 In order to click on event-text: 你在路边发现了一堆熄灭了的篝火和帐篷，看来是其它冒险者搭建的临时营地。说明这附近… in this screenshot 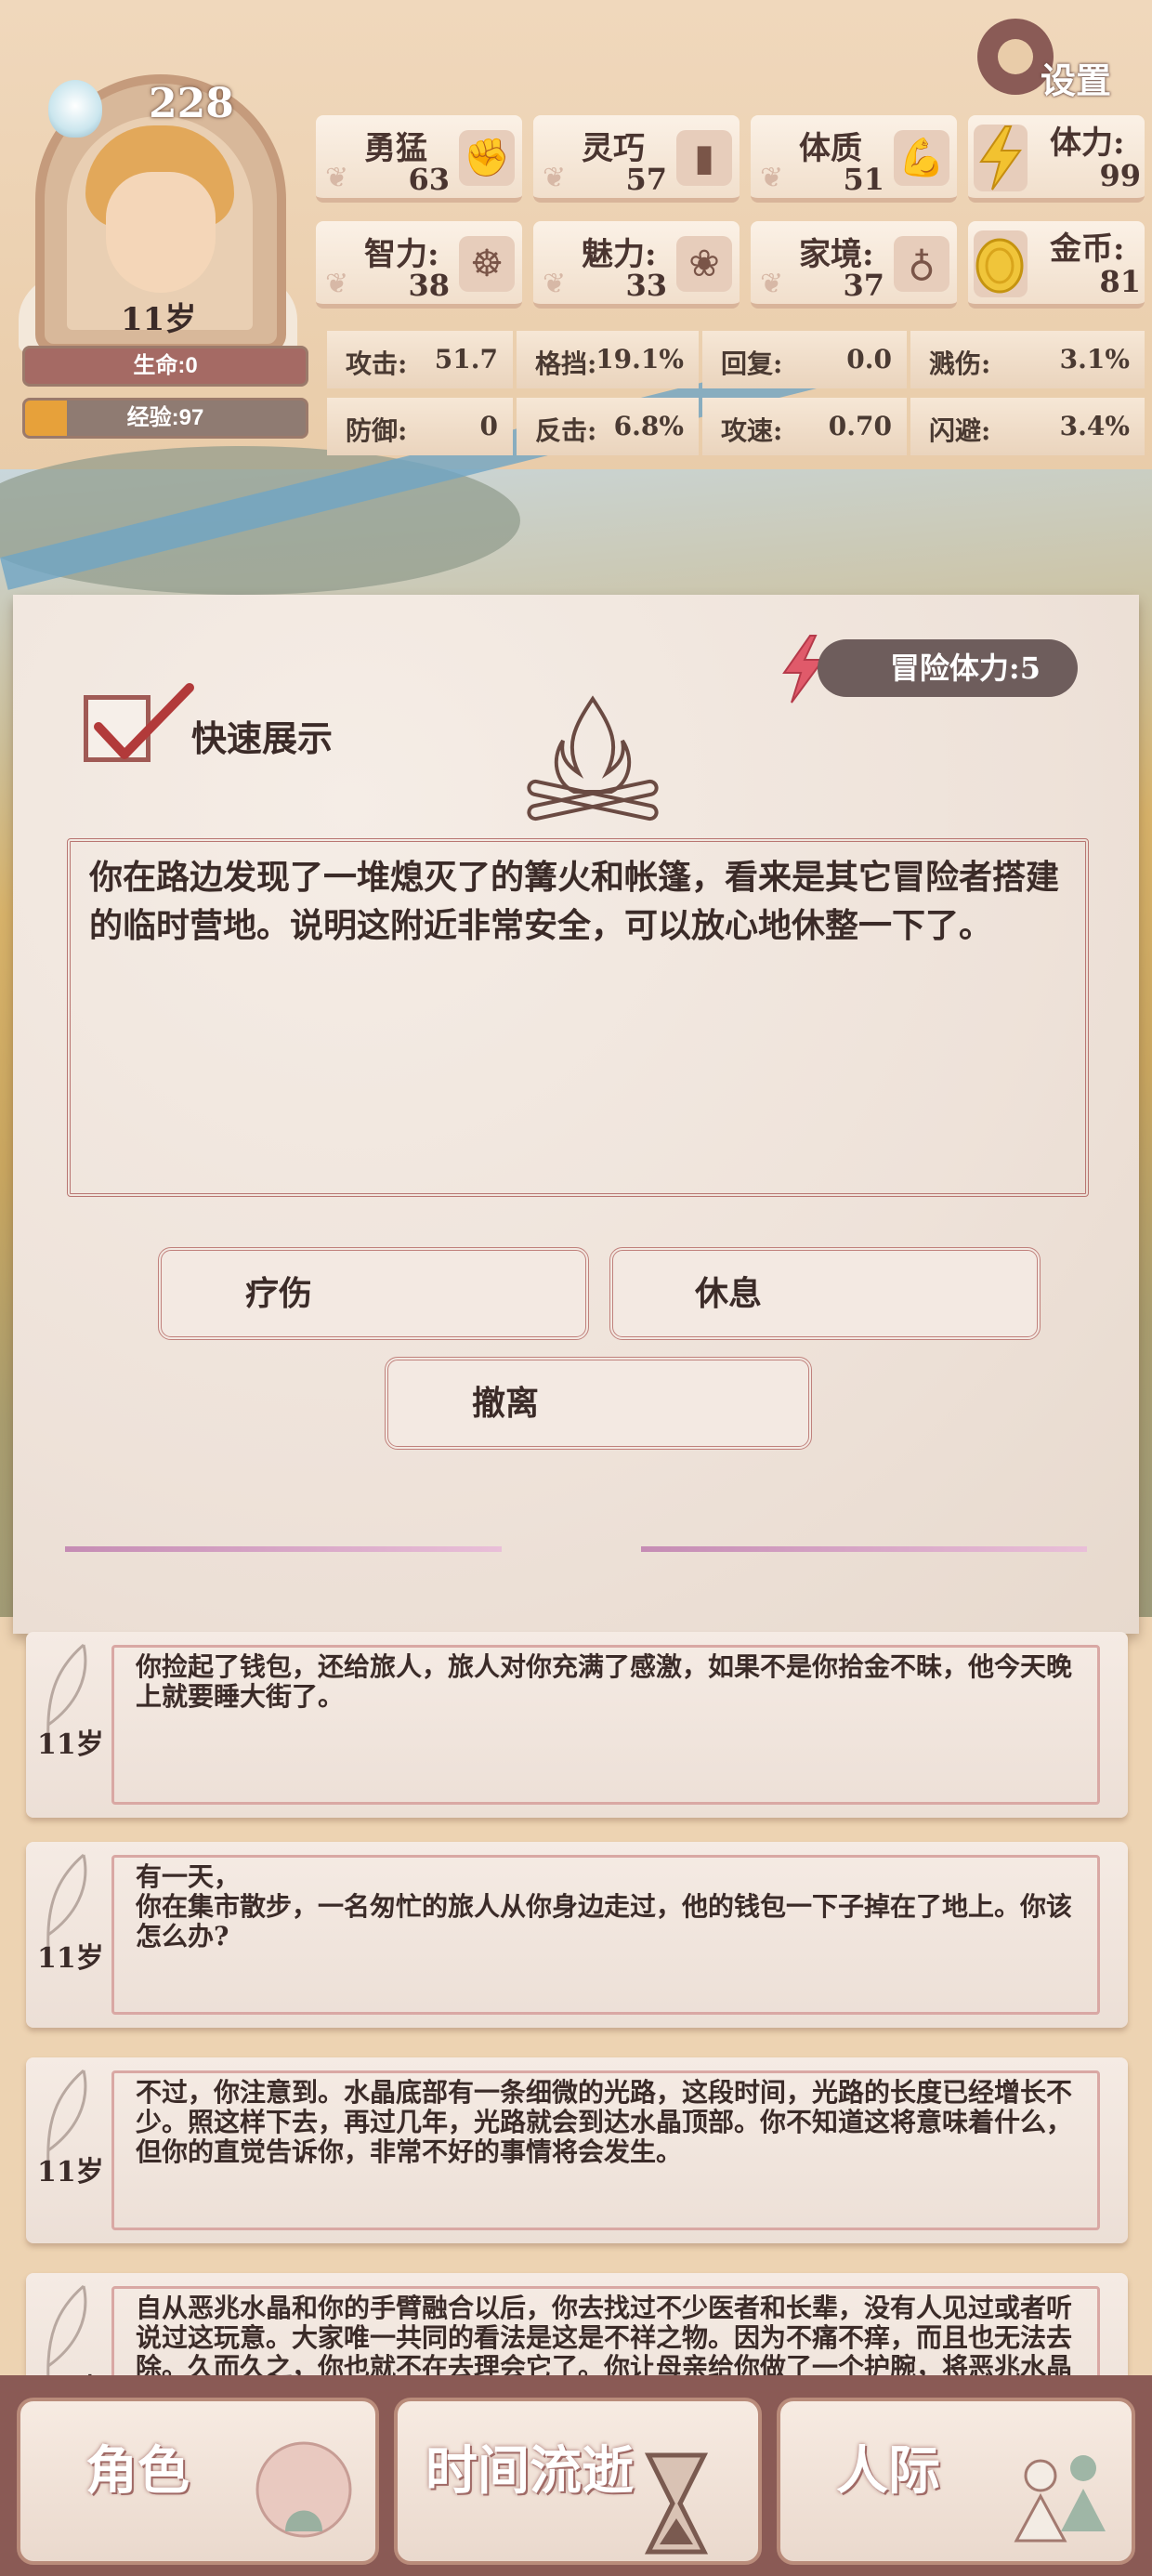, I will do `click(574, 901)`.